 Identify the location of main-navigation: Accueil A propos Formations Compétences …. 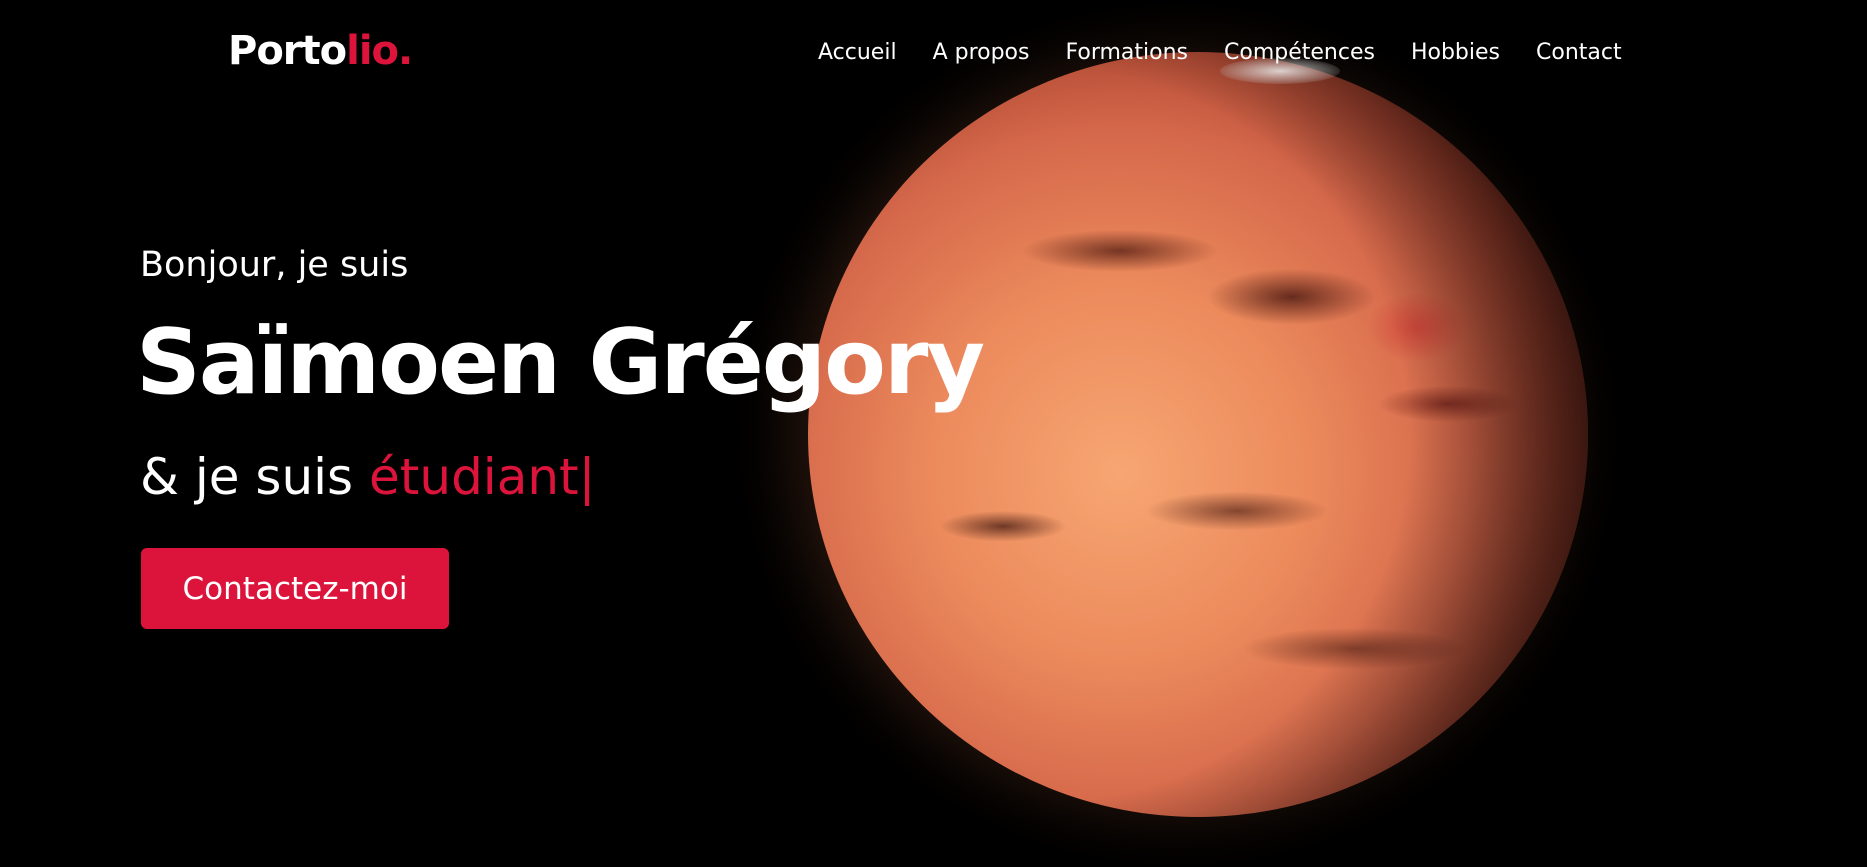
(1220, 52).